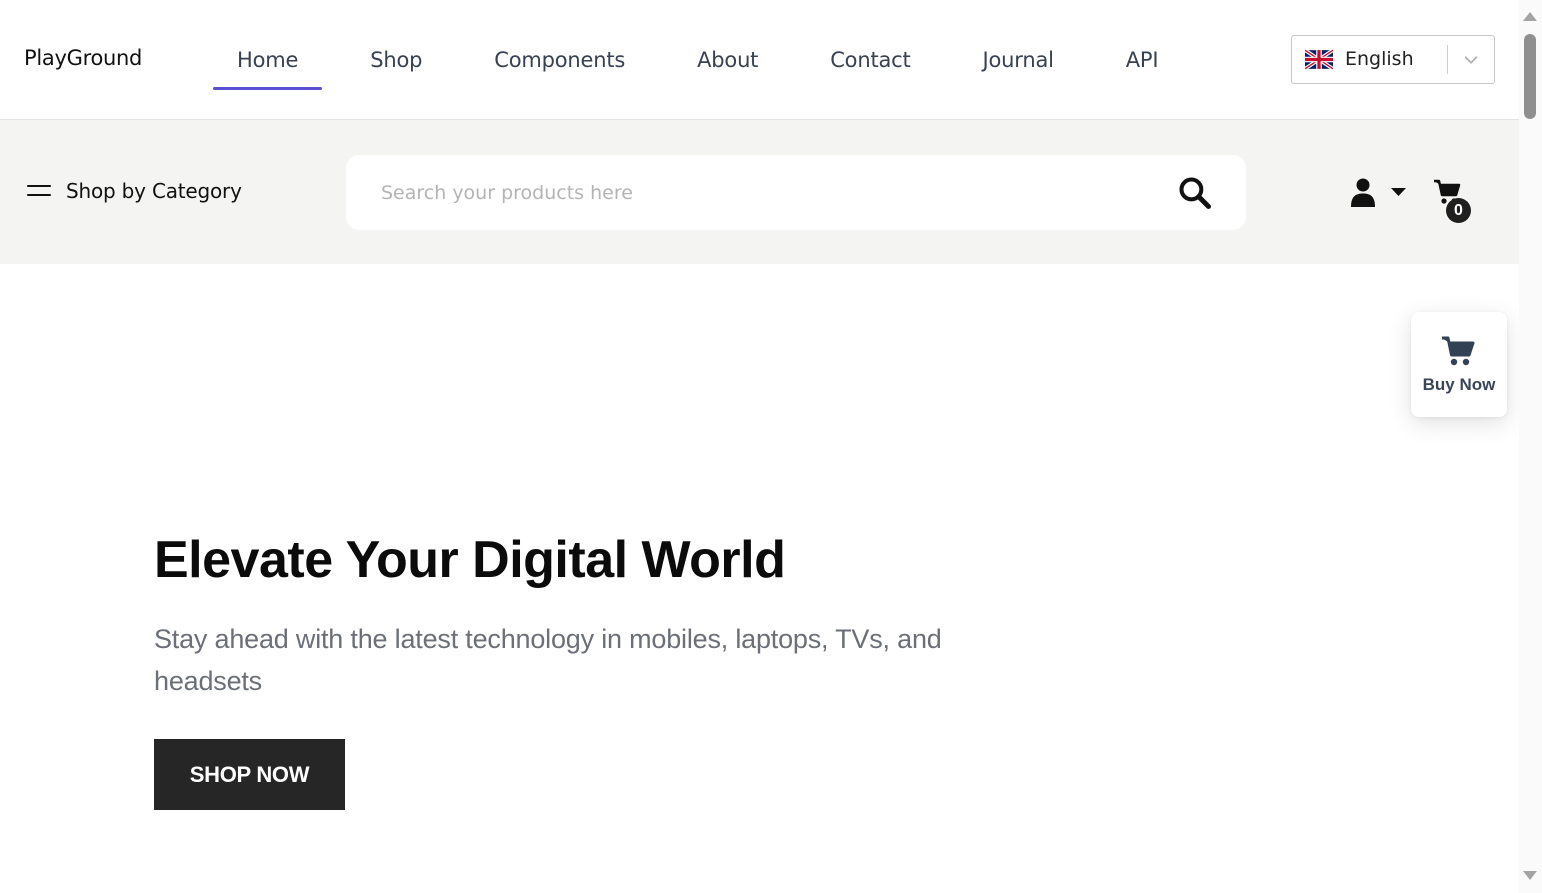 This screenshot has height=893, width=1542. Describe the element at coordinates (727, 60) in the screenshot. I see `nav-item-about: About` at that location.